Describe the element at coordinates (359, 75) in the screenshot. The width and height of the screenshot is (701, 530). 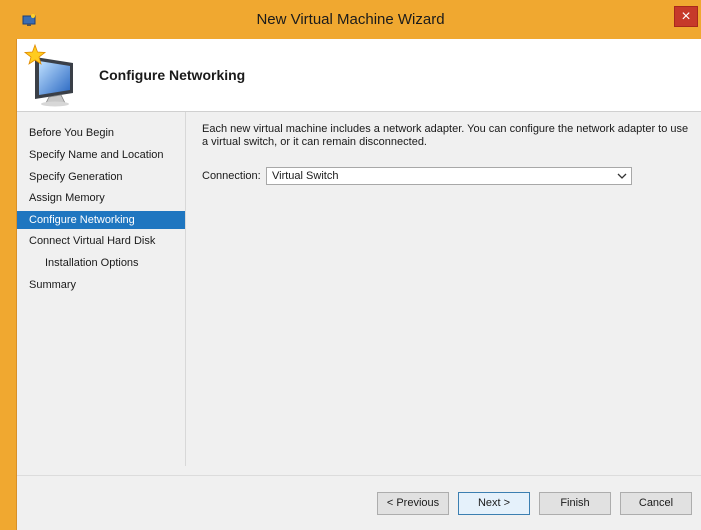
I see `wizard-header: Configure Networking` at that location.